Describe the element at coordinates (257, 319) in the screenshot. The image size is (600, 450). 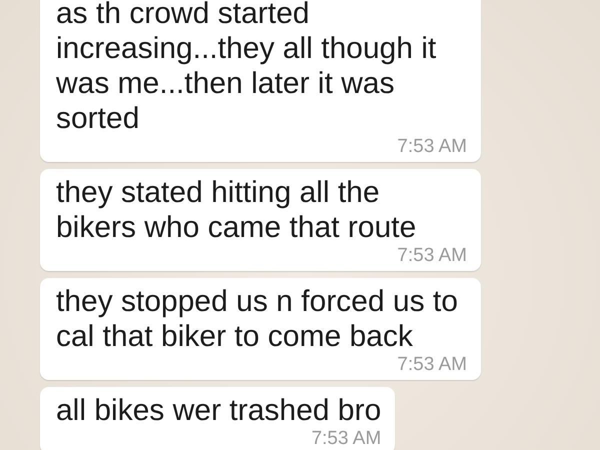
I see `message-text: they stopped us n forced us to cal that biker to come back` at that location.